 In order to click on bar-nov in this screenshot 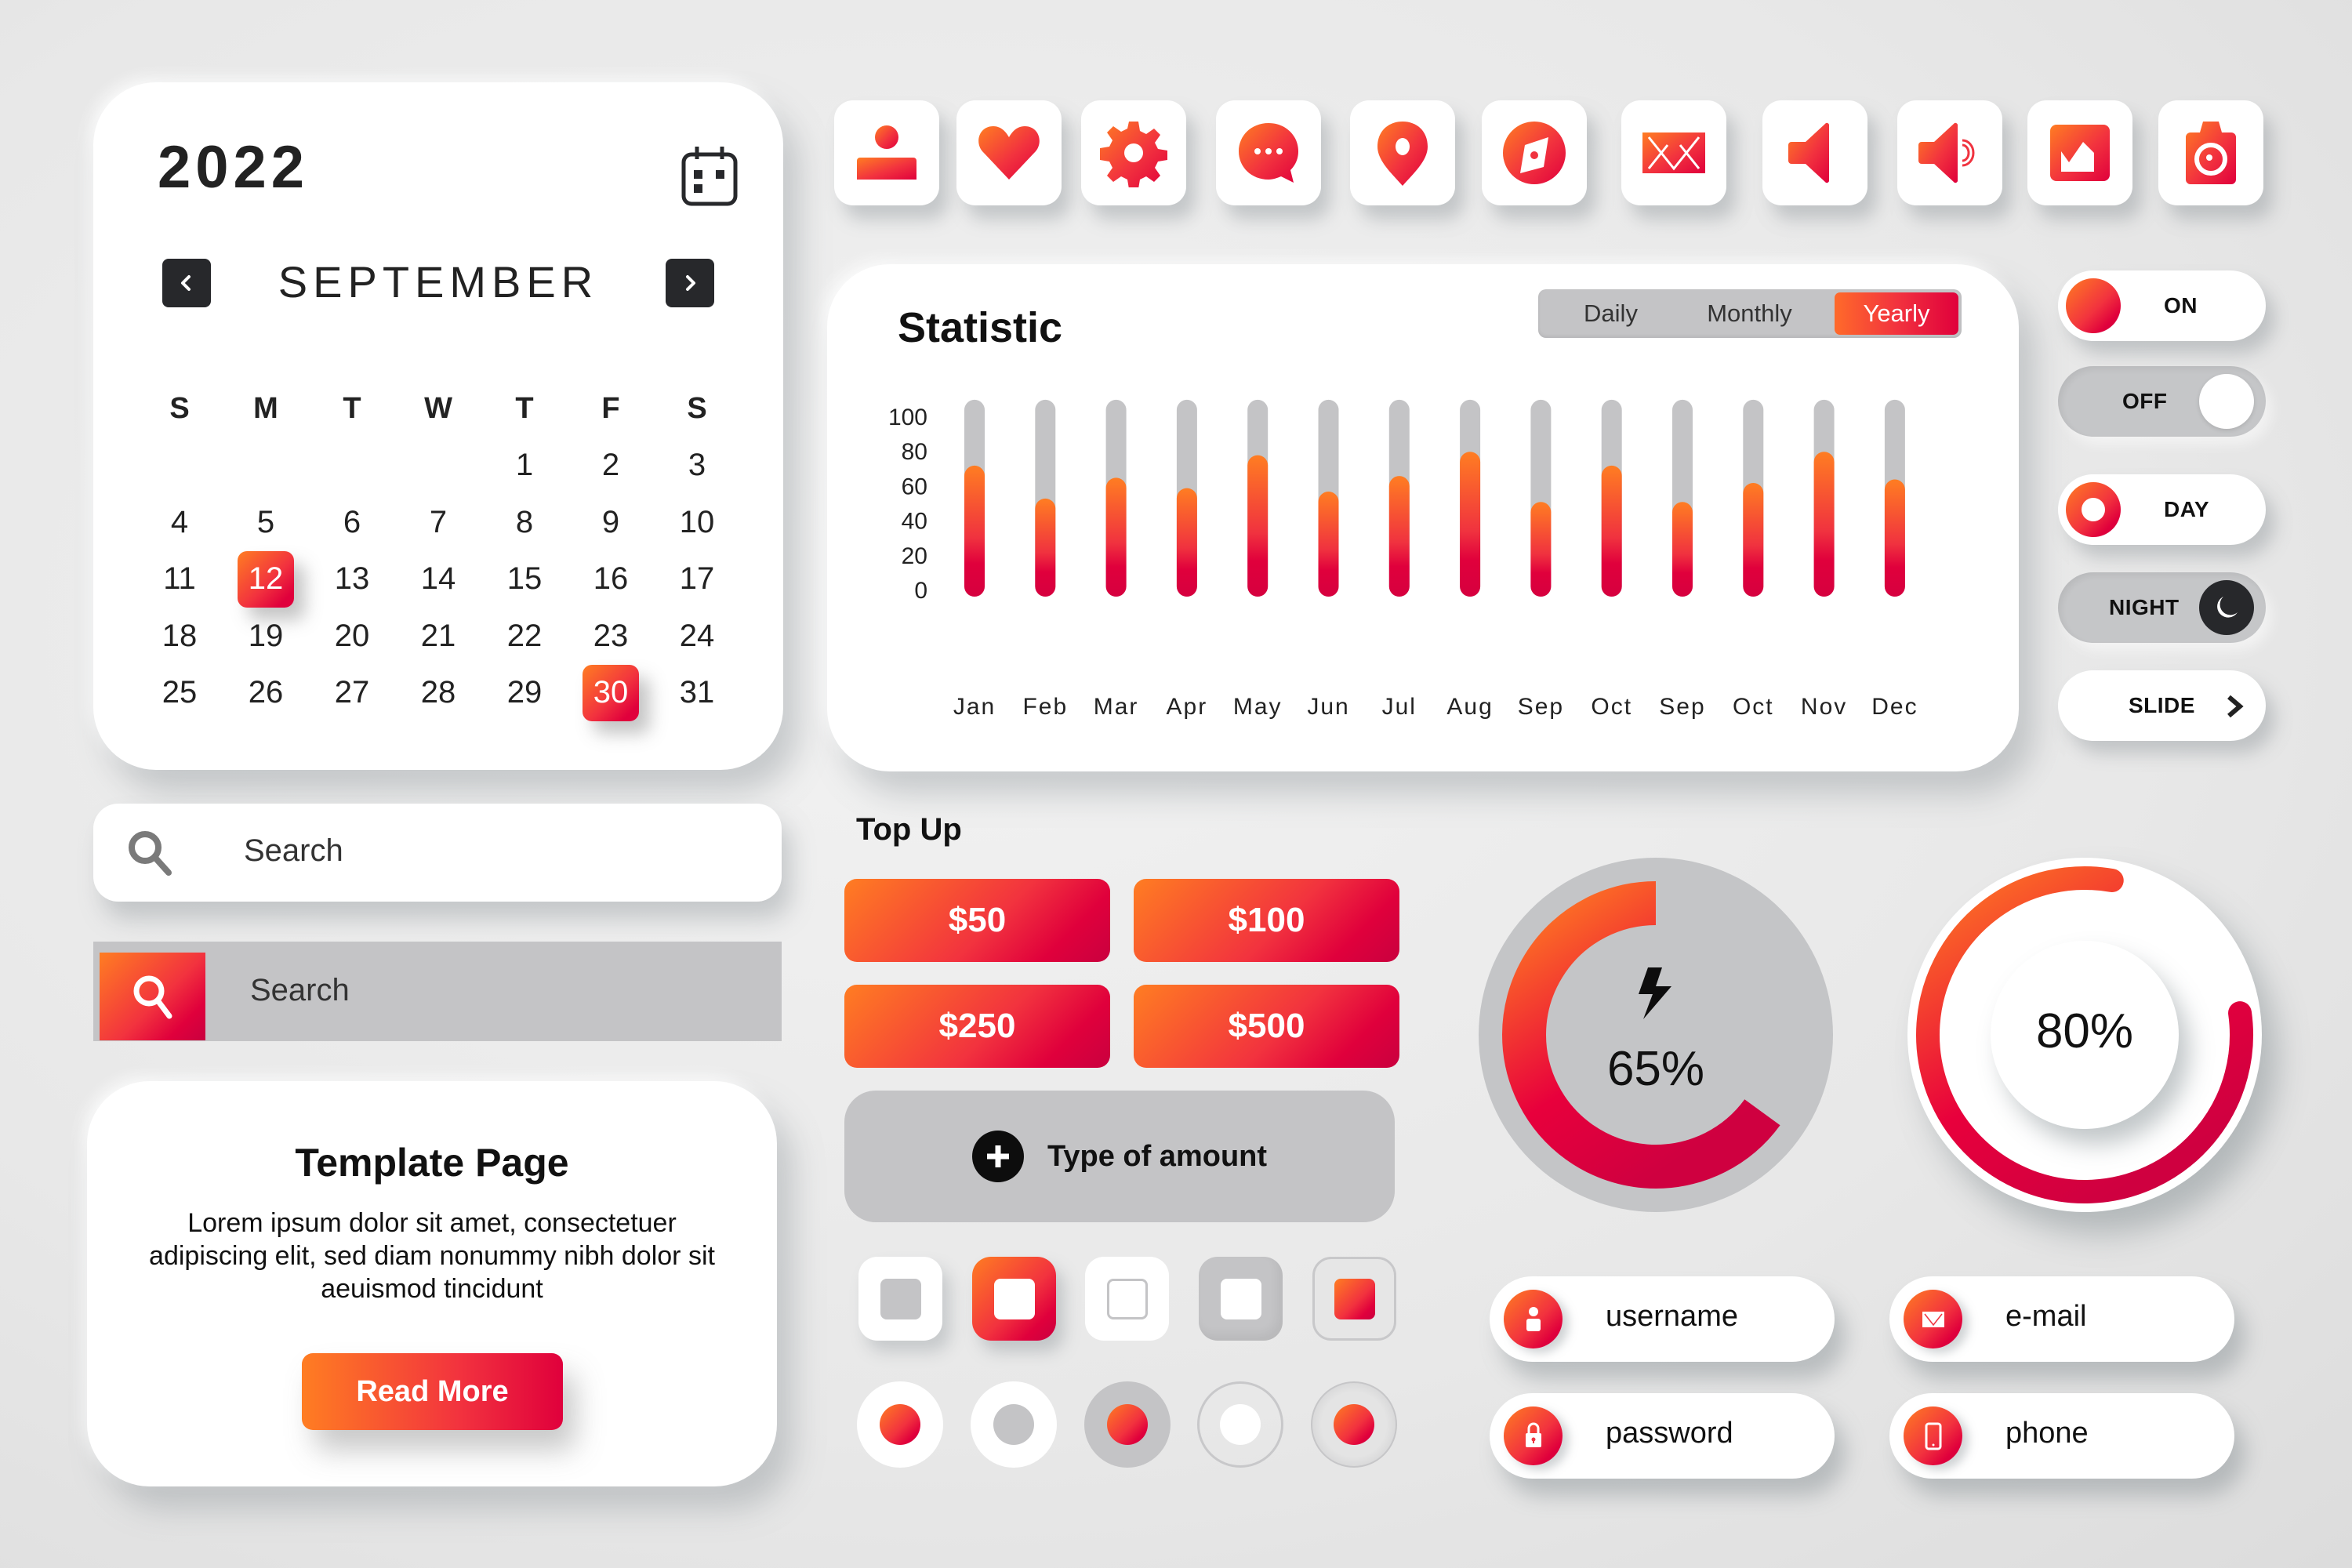, I will do `click(1824, 524)`.